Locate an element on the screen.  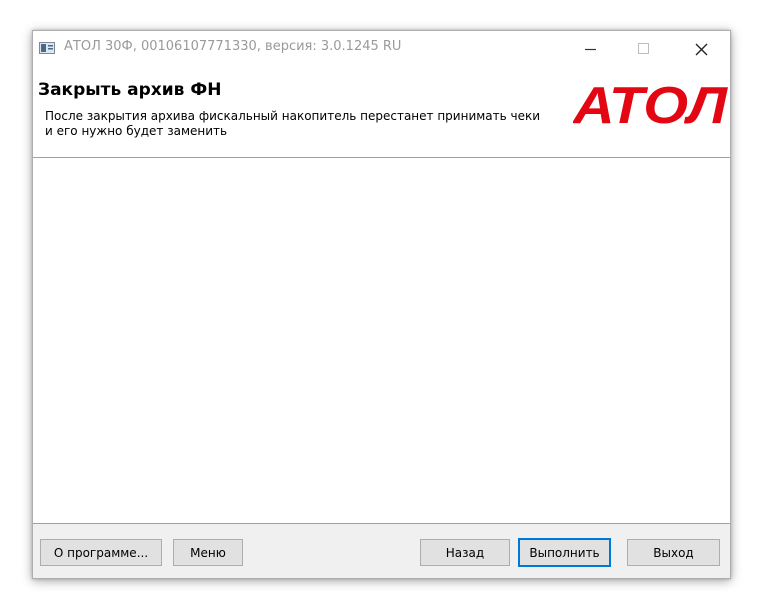
close-button is located at coordinates (701, 49).